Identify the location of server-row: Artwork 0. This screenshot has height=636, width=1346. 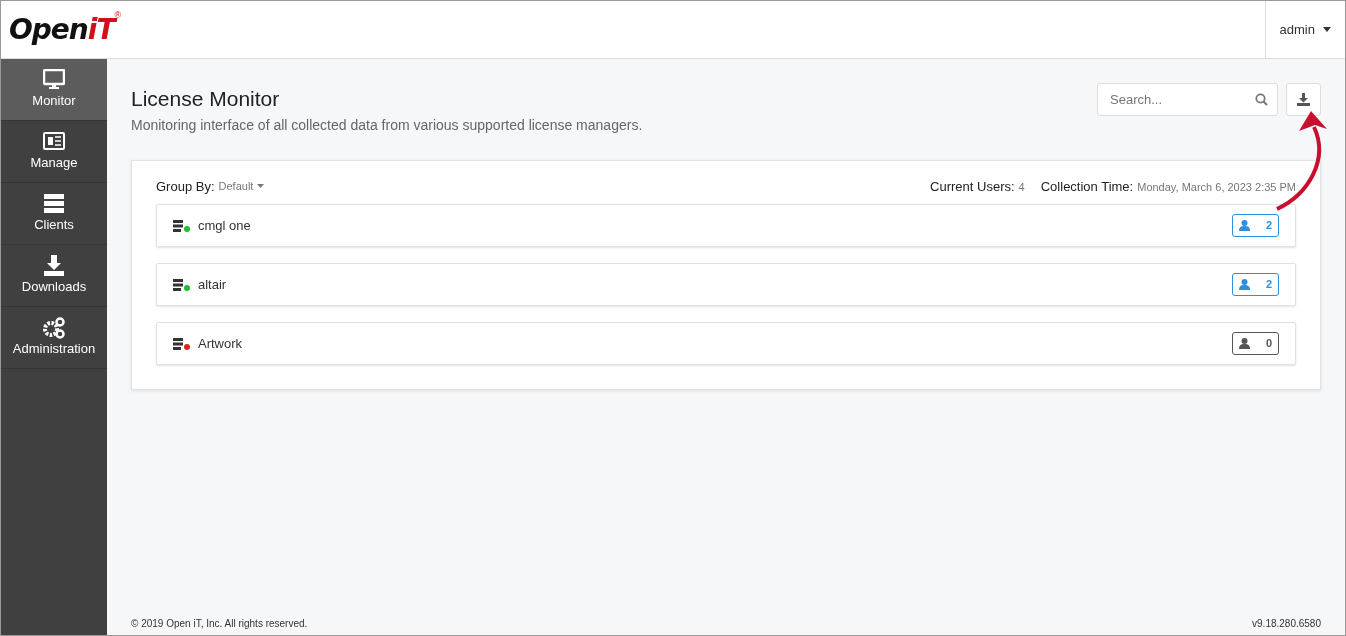
(726, 343).